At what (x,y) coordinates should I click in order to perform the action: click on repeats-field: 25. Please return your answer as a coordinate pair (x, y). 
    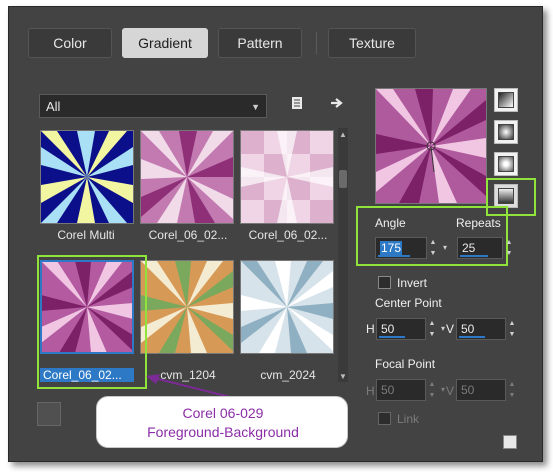
    Looking at the image, I should click on (480, 248).